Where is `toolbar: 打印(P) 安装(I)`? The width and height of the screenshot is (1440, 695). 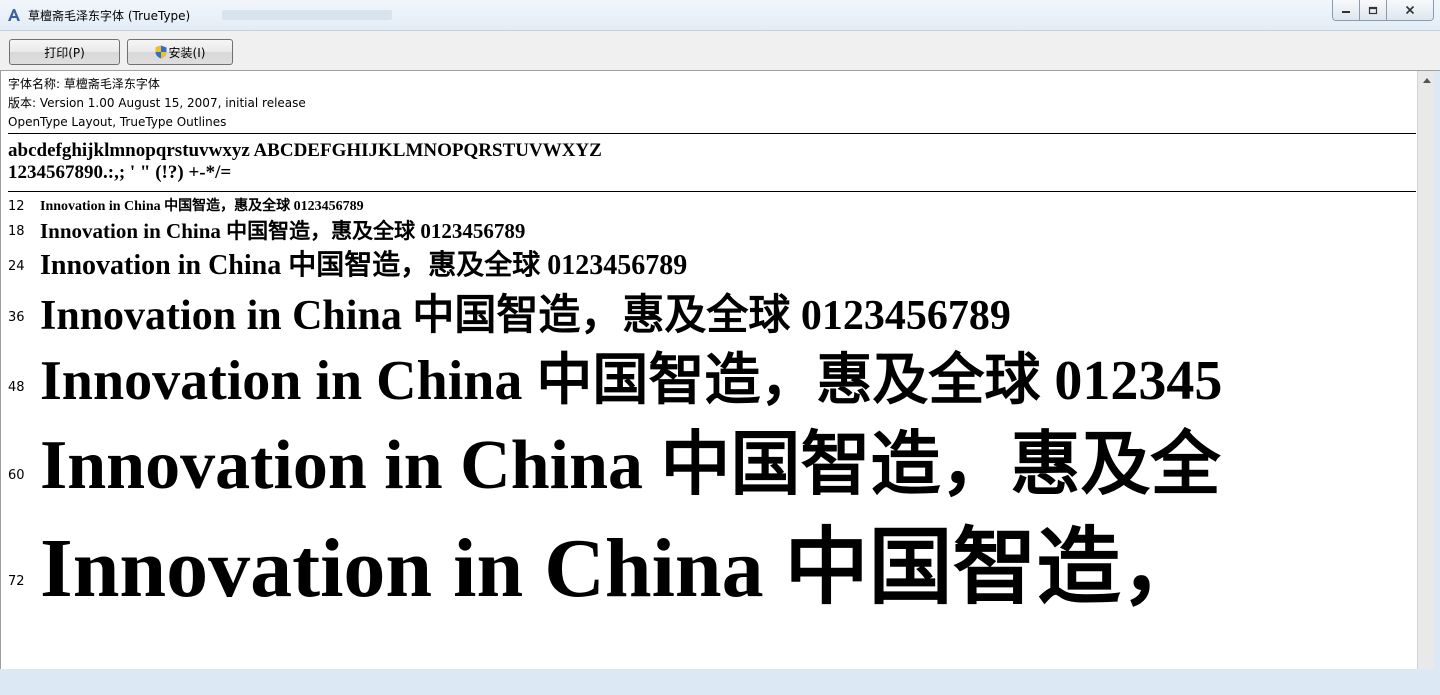
toolbar: 打印(P) 安装(I) is located at coordinates (720, 50).